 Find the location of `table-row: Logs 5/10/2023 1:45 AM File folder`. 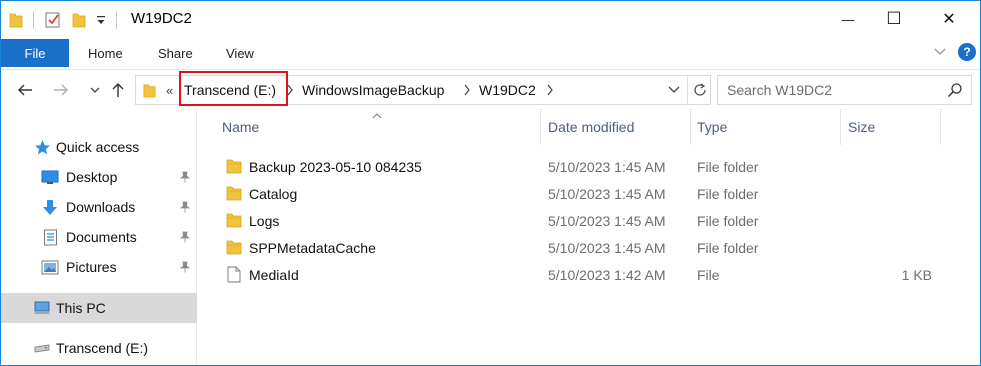

table-row: Logs 5/10/2023 1:45 AM File folder is located at coordinates (589, 220).